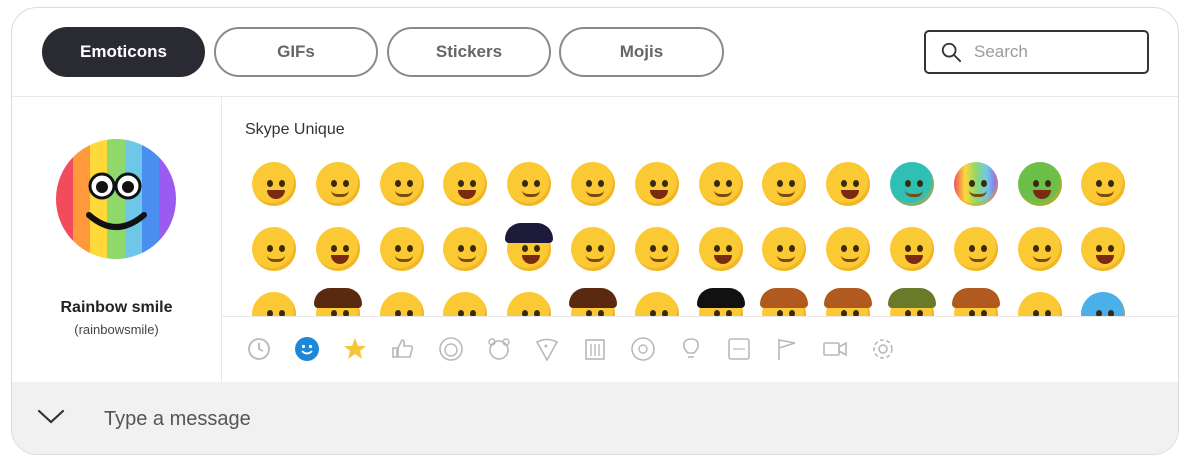 Image resolution: width=1190 pixels, height=463 pixels. I want to click on tab-emoticons: Emoticons, so click(123, 52).